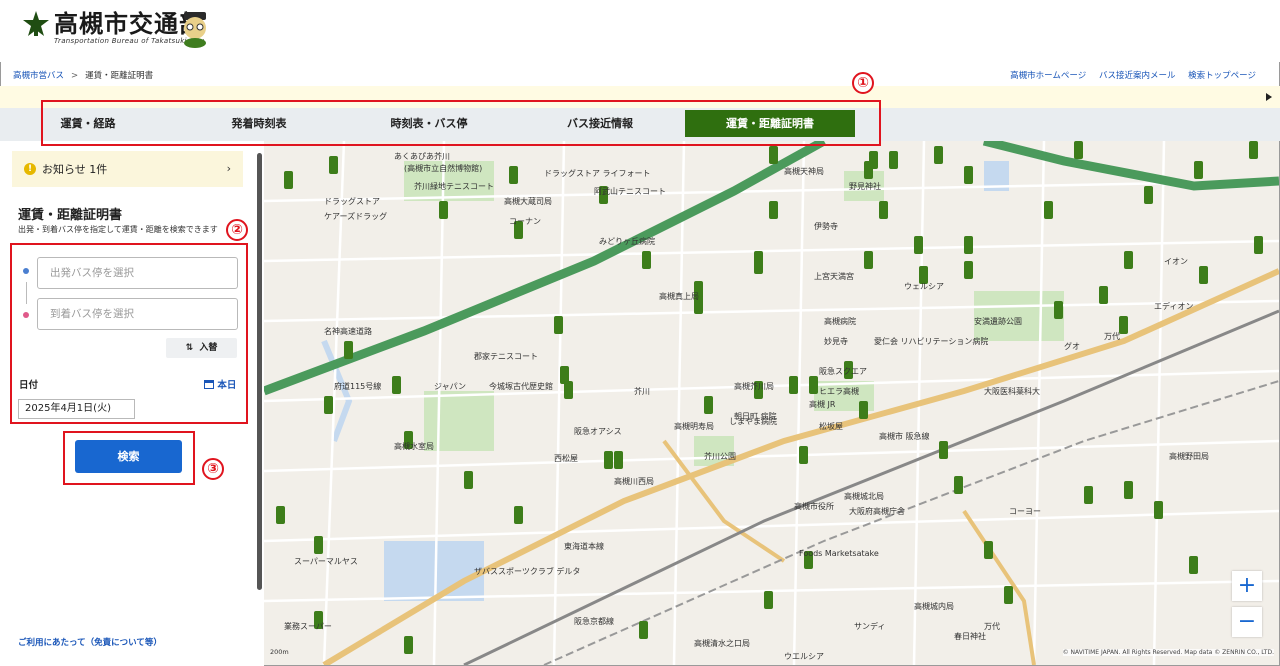 This screenshot has width=1280, height=666. I want to click on map-place-label: 芥川, so click(642, 391).